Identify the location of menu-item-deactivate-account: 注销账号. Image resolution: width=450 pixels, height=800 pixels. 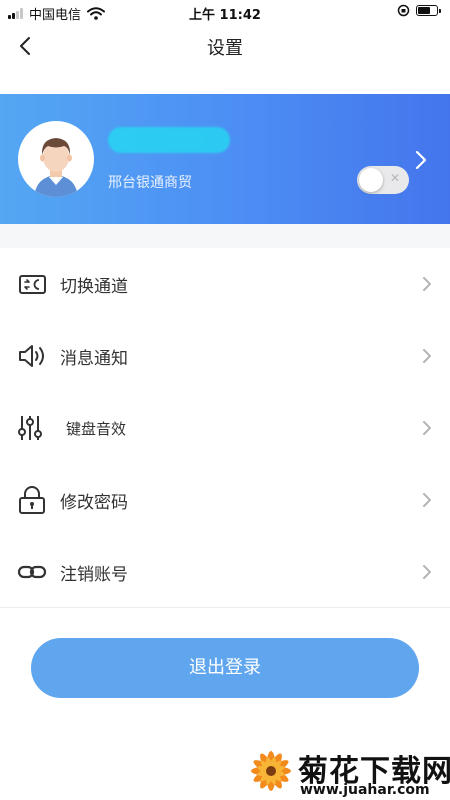
(225, 572).